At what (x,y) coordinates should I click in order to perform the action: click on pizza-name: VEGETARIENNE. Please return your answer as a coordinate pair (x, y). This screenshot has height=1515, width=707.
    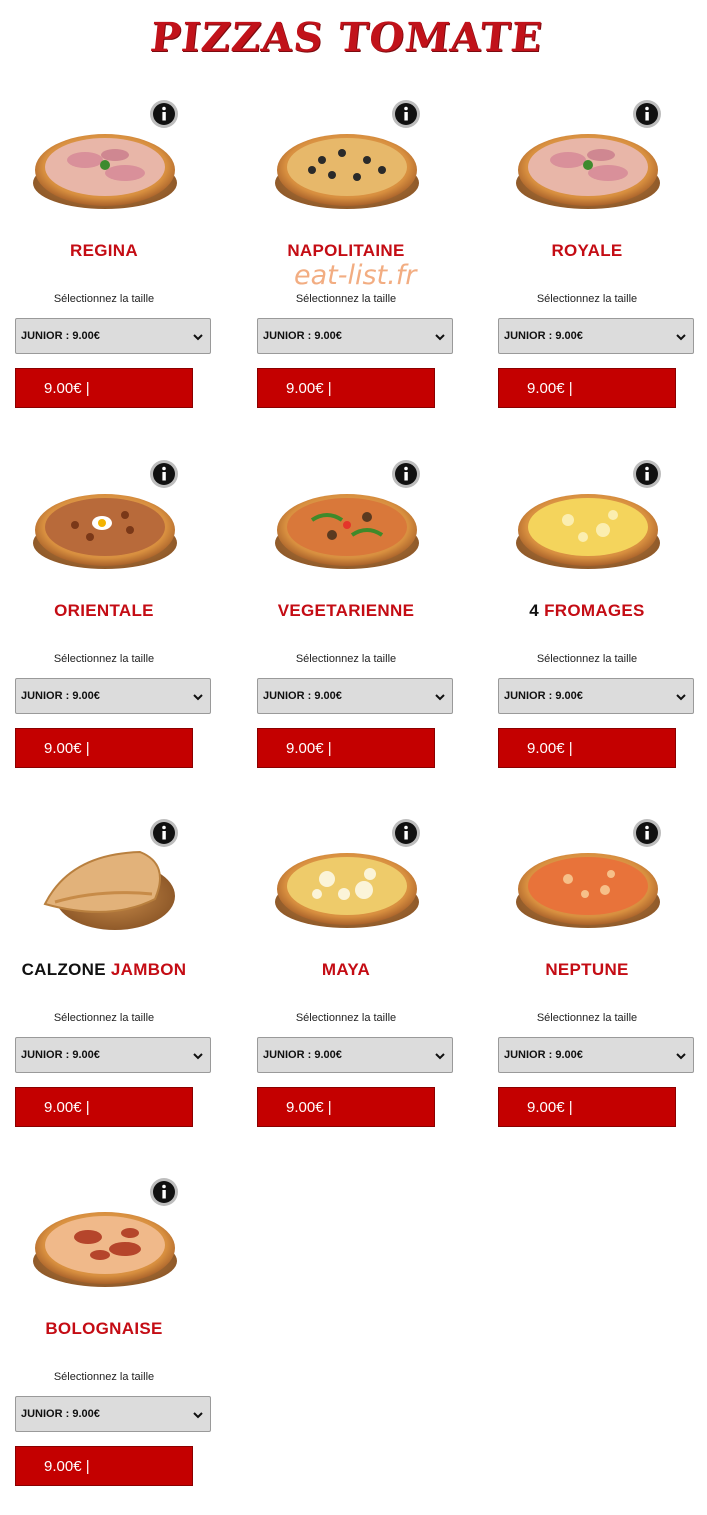
    Looking at the image, I should click on (346, 610).